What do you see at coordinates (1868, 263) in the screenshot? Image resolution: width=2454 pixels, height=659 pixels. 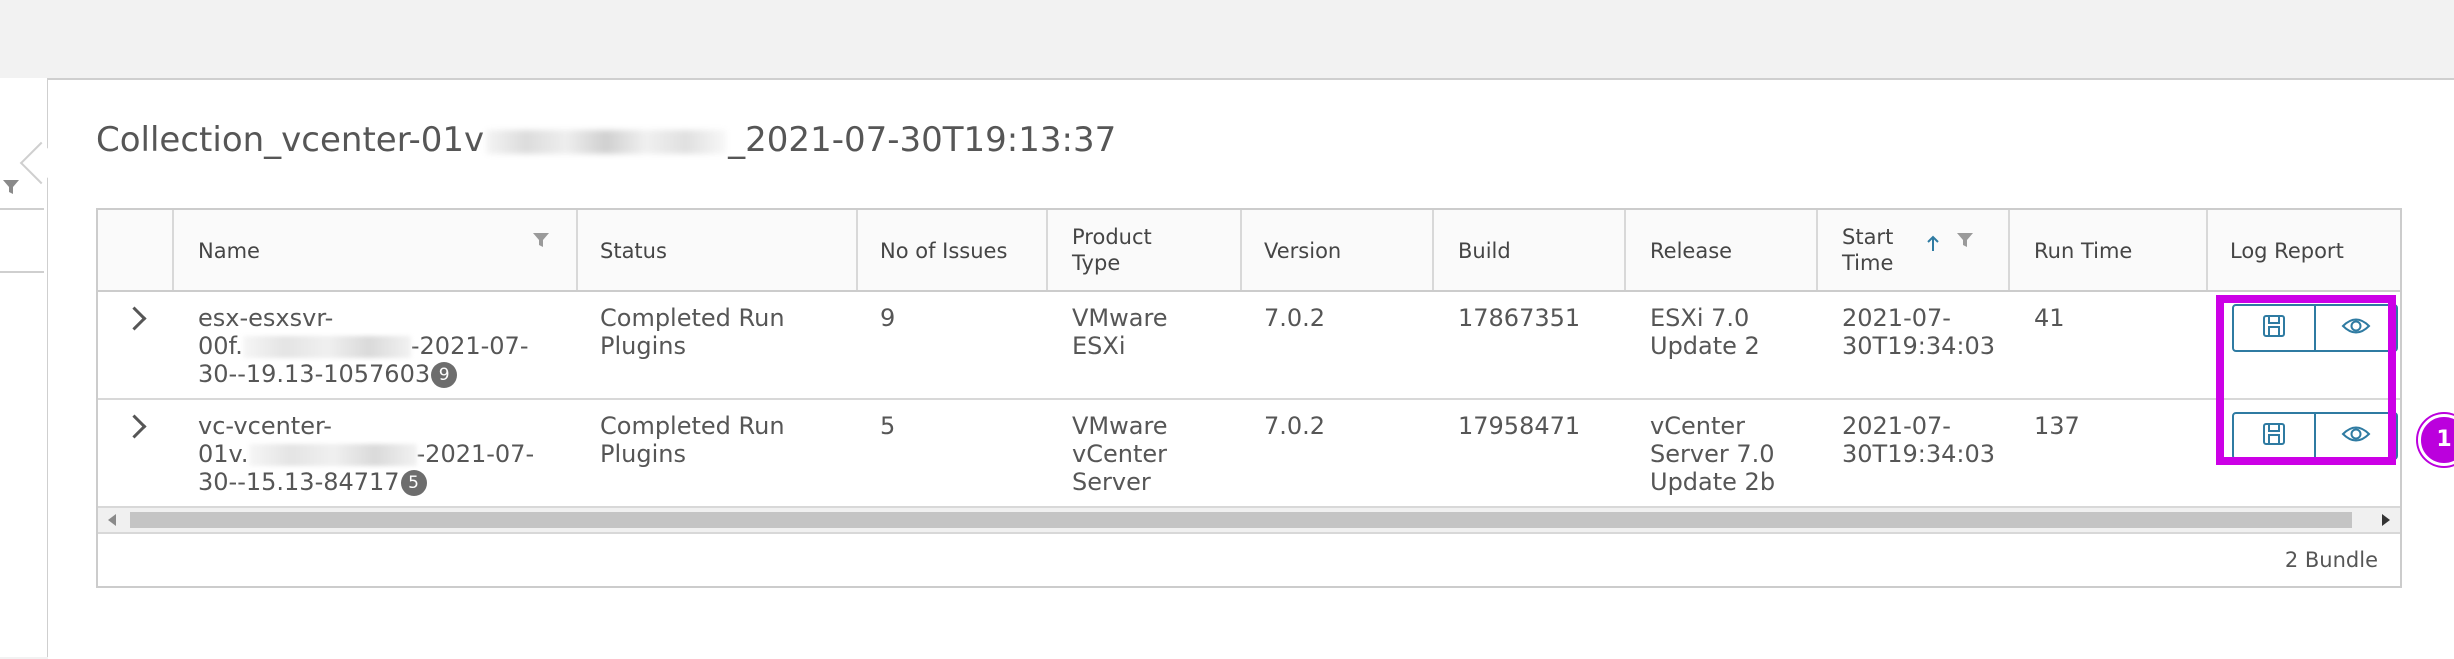 I see `header-line: Time` at bounding box center [1868, 263].